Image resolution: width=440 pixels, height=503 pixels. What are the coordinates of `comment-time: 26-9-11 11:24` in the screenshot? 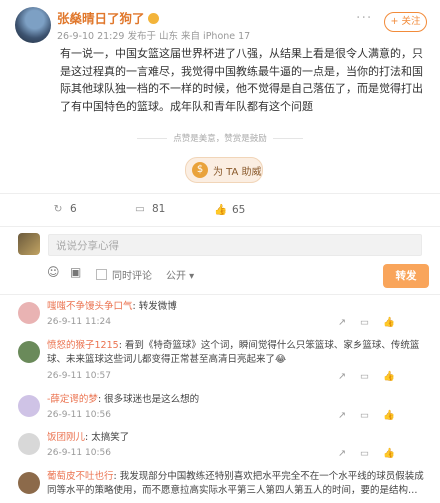 It's located at (79, 322).